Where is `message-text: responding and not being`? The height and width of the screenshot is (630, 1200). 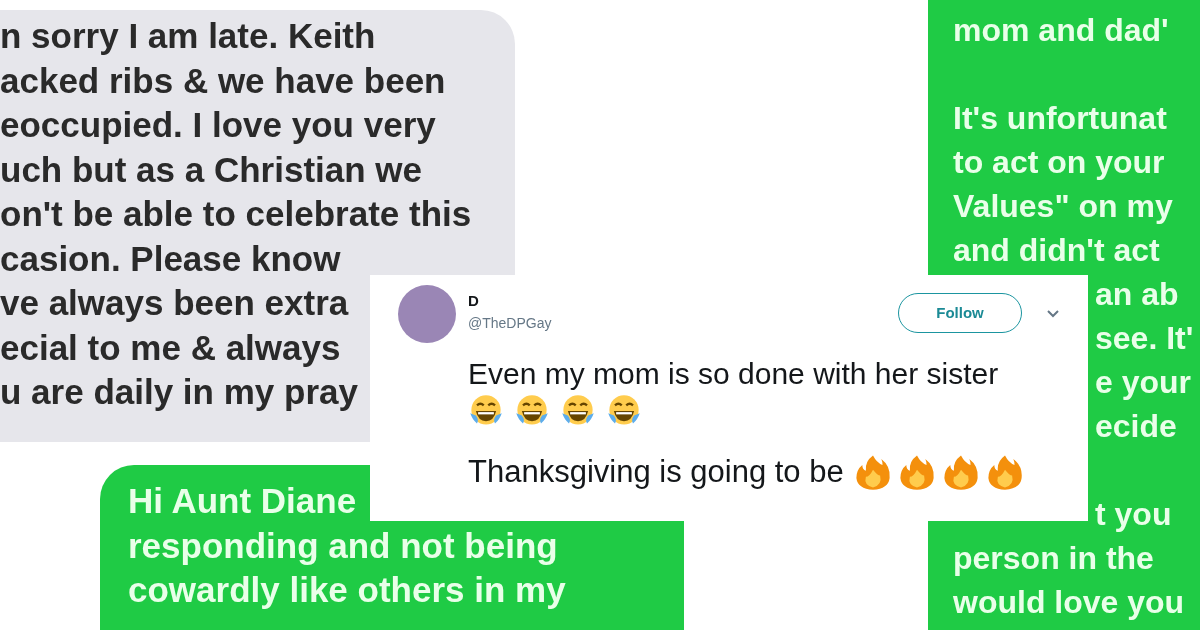 message-text: responding and not being is located at coordinates (343, 545).